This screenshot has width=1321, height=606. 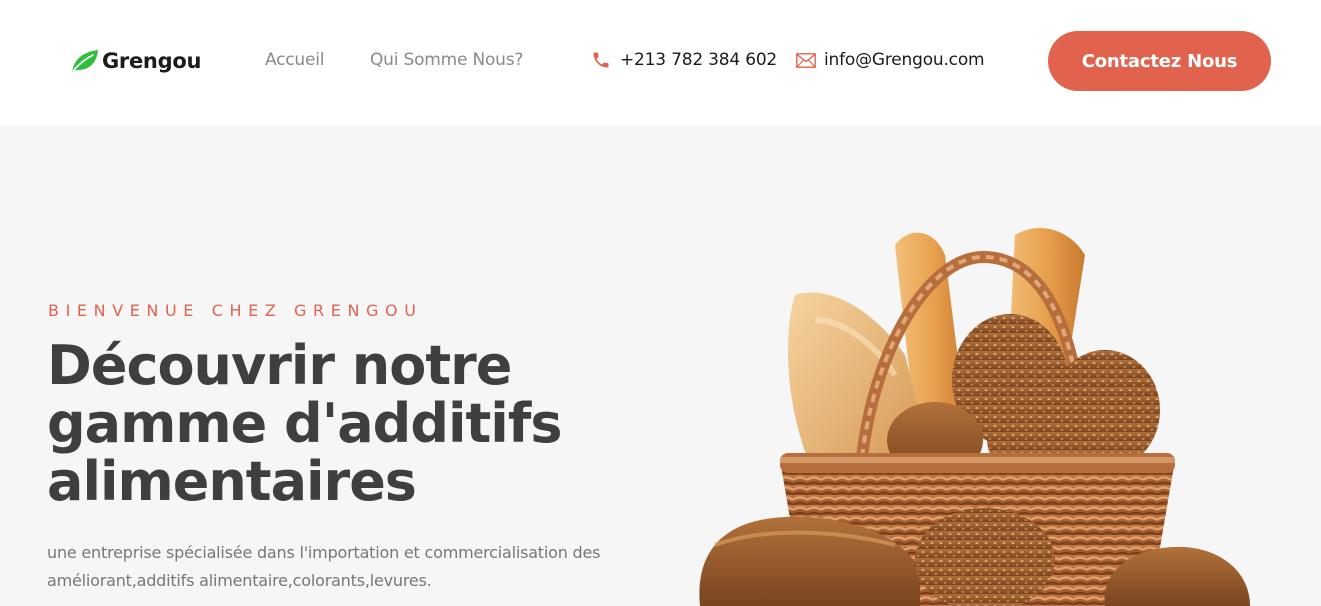 What do you see at coordinates (699, 60) in the screenshot?
I see `phone-number: +213 782 384 602` at bounding box center [699, 60].